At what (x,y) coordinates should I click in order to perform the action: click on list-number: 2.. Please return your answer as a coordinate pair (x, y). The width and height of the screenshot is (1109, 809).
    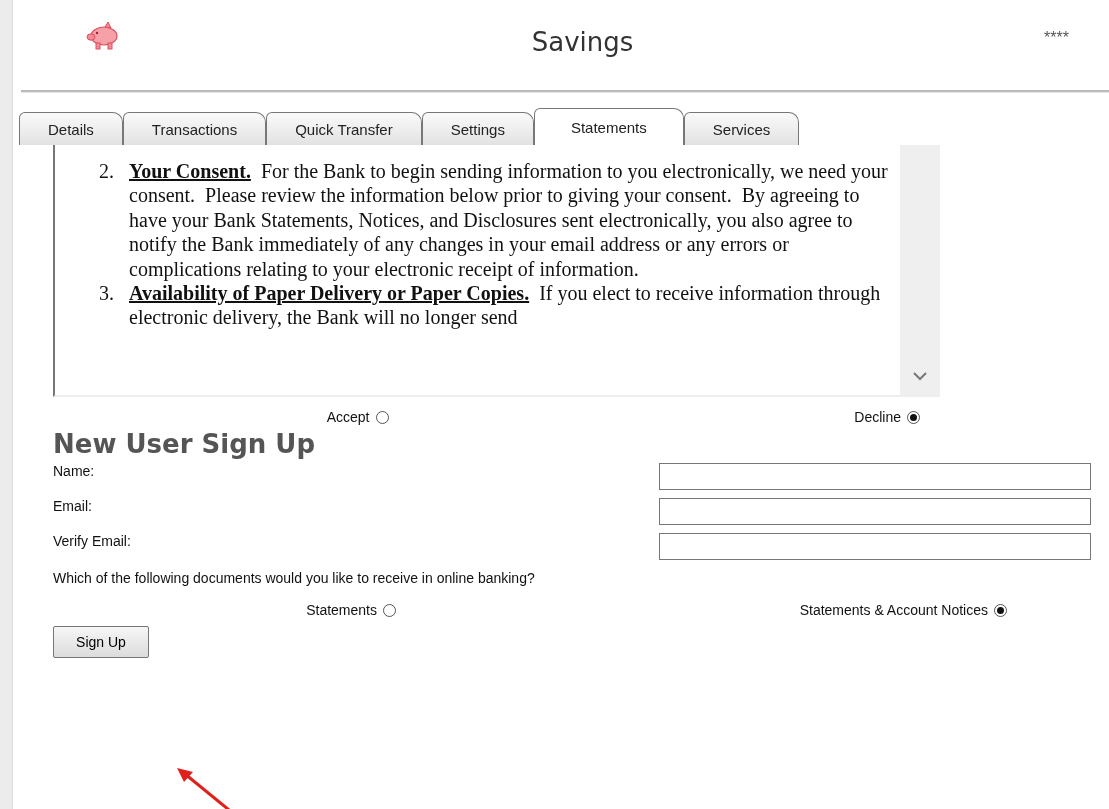
    Looking at the image, I should click on (107, 171).